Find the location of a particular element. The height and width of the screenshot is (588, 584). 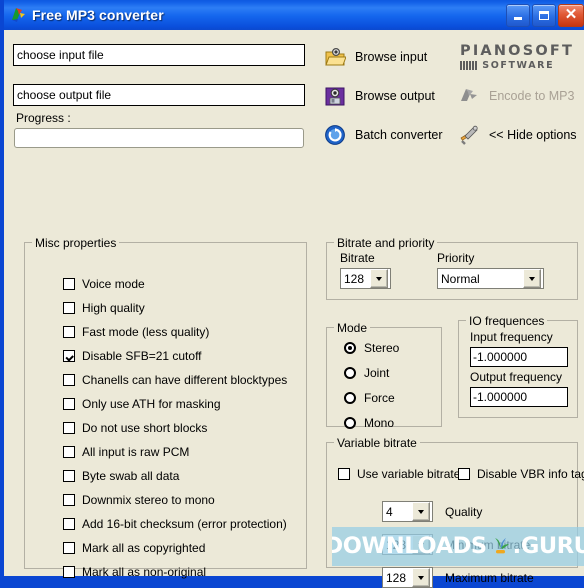

tools-icon is located at coordinates (469, 135).